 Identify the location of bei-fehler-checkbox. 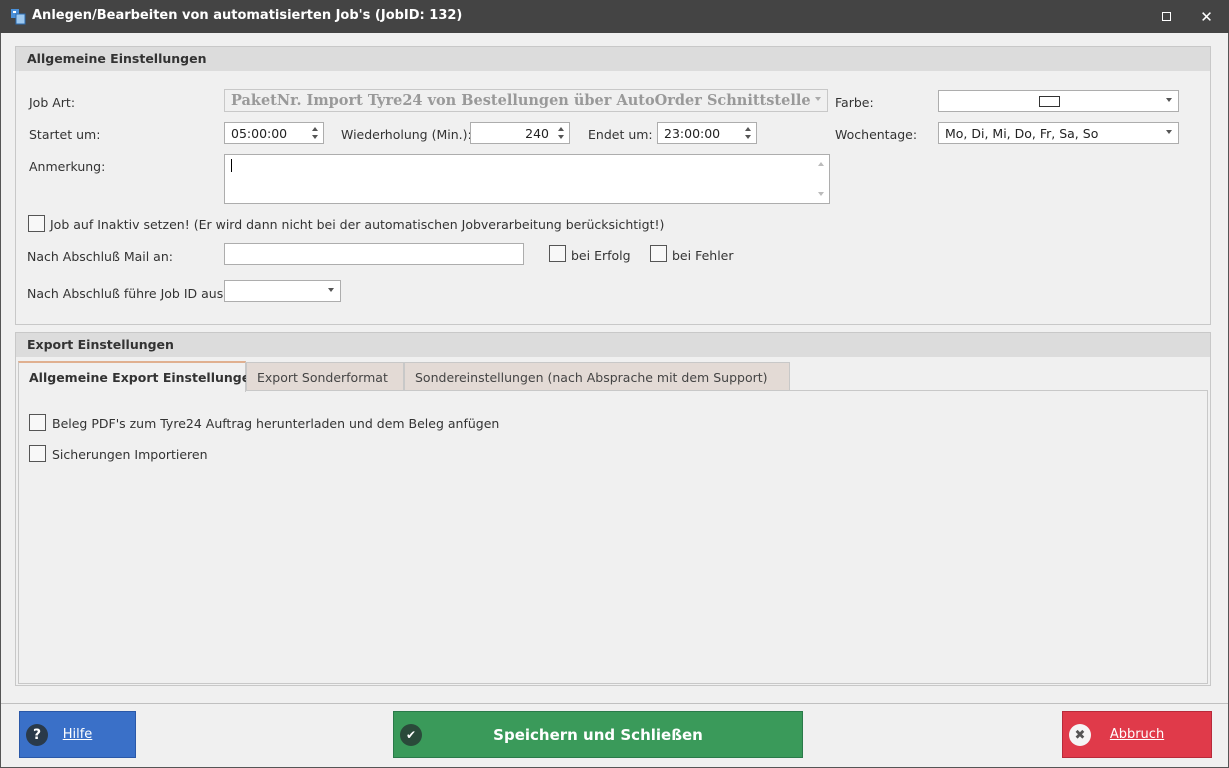
(658, 253).